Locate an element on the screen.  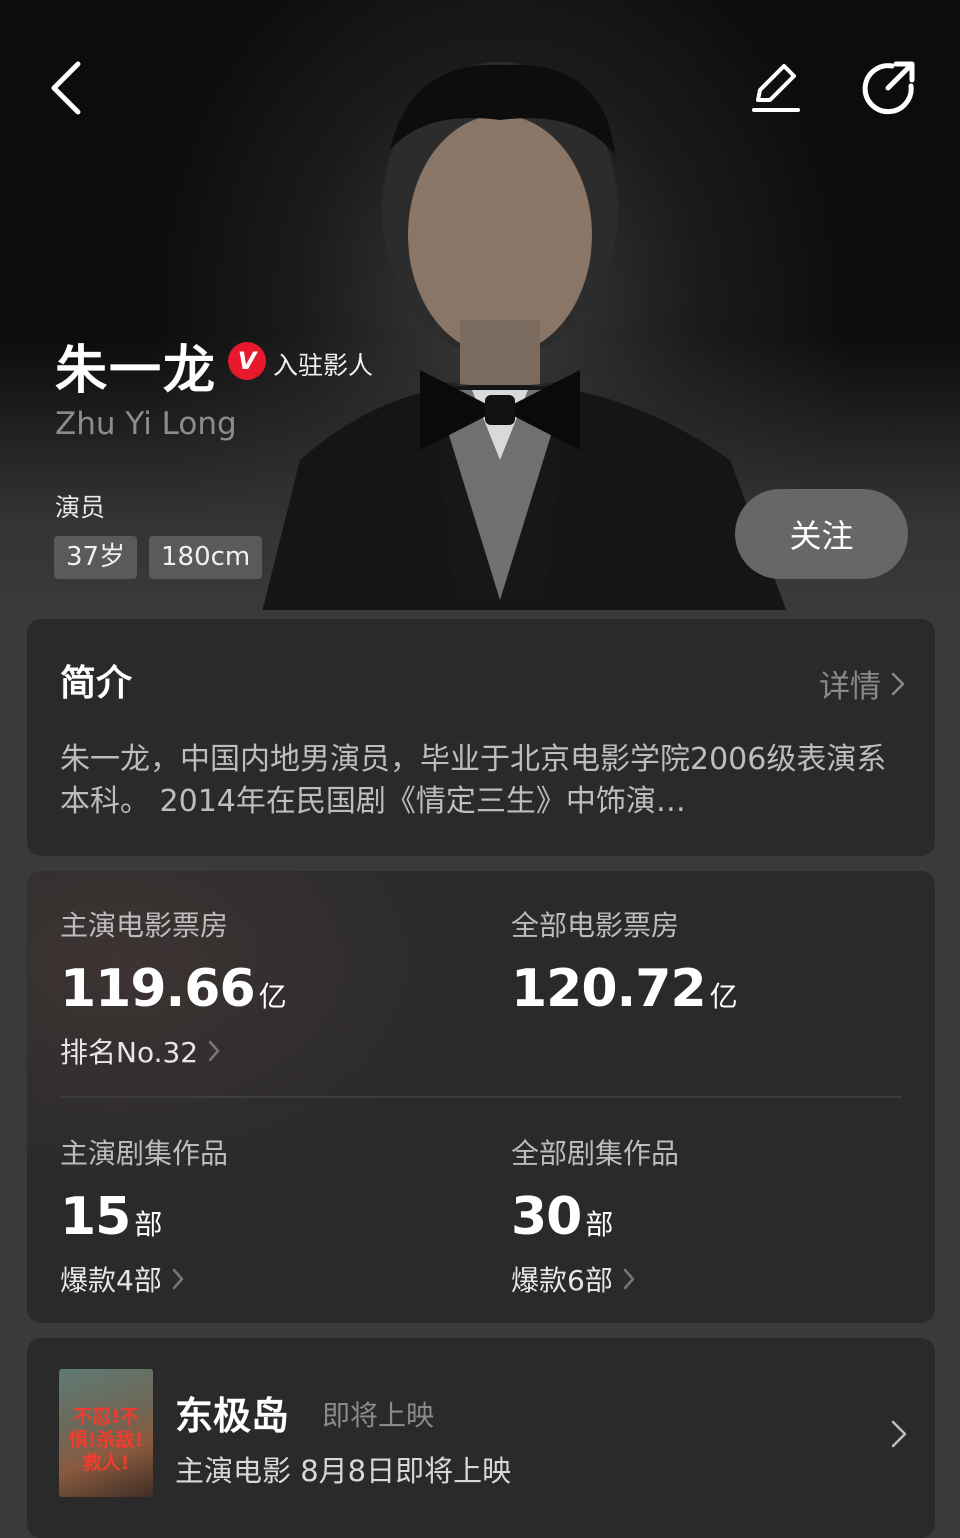
stat-number: 120.72 is located at coordinates (609, 989).